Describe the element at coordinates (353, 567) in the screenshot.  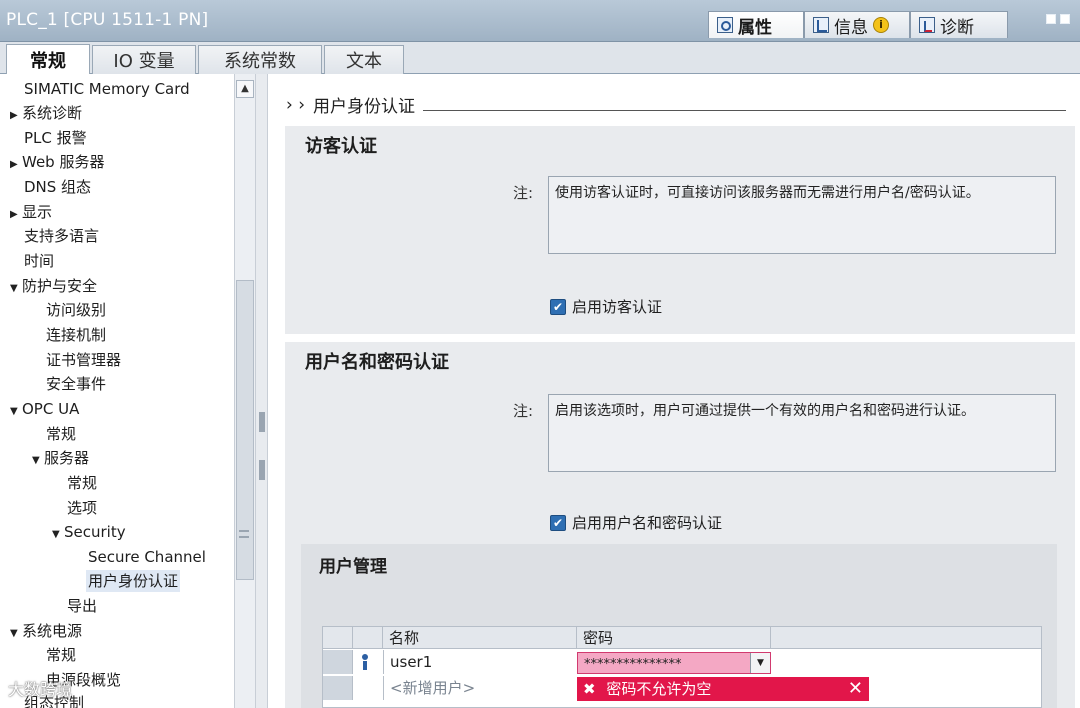
I see `user-management-title: 用户管理` at that location.